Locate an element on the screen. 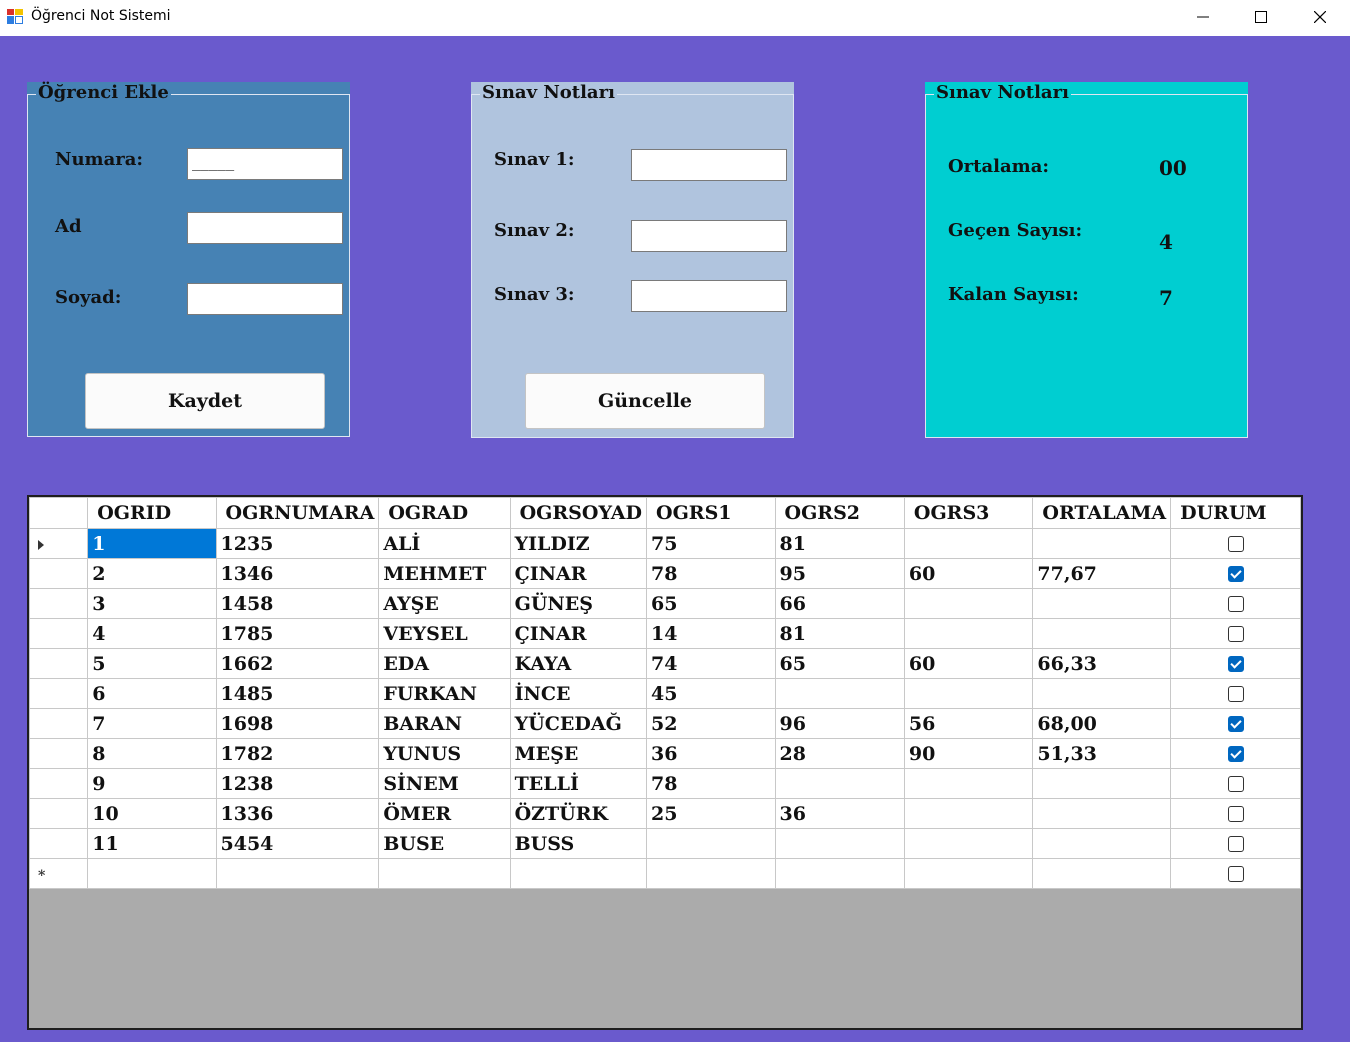  grid-cell: 75 is located at coordinates (711, 543).